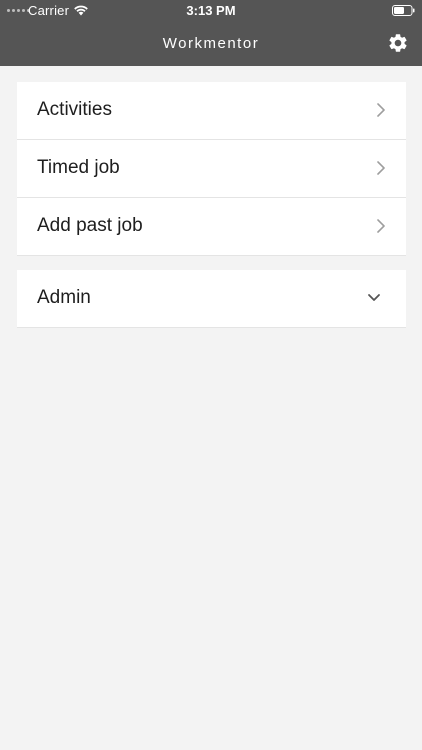 The image size is (422, 750). I want to click on settings-button, so click(398, 43).